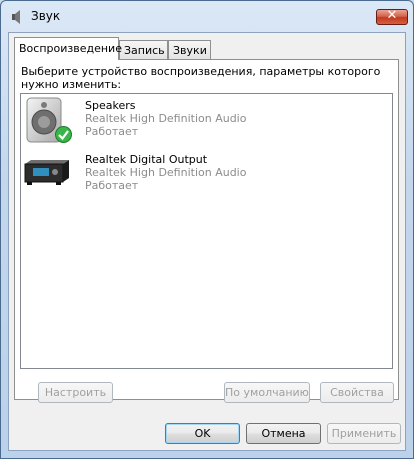 This screenshot has height=459, width=414. Describe the element at coordinates (267, 392) in the screenshot. I see `set-default-button: По умолчанию` at that location.